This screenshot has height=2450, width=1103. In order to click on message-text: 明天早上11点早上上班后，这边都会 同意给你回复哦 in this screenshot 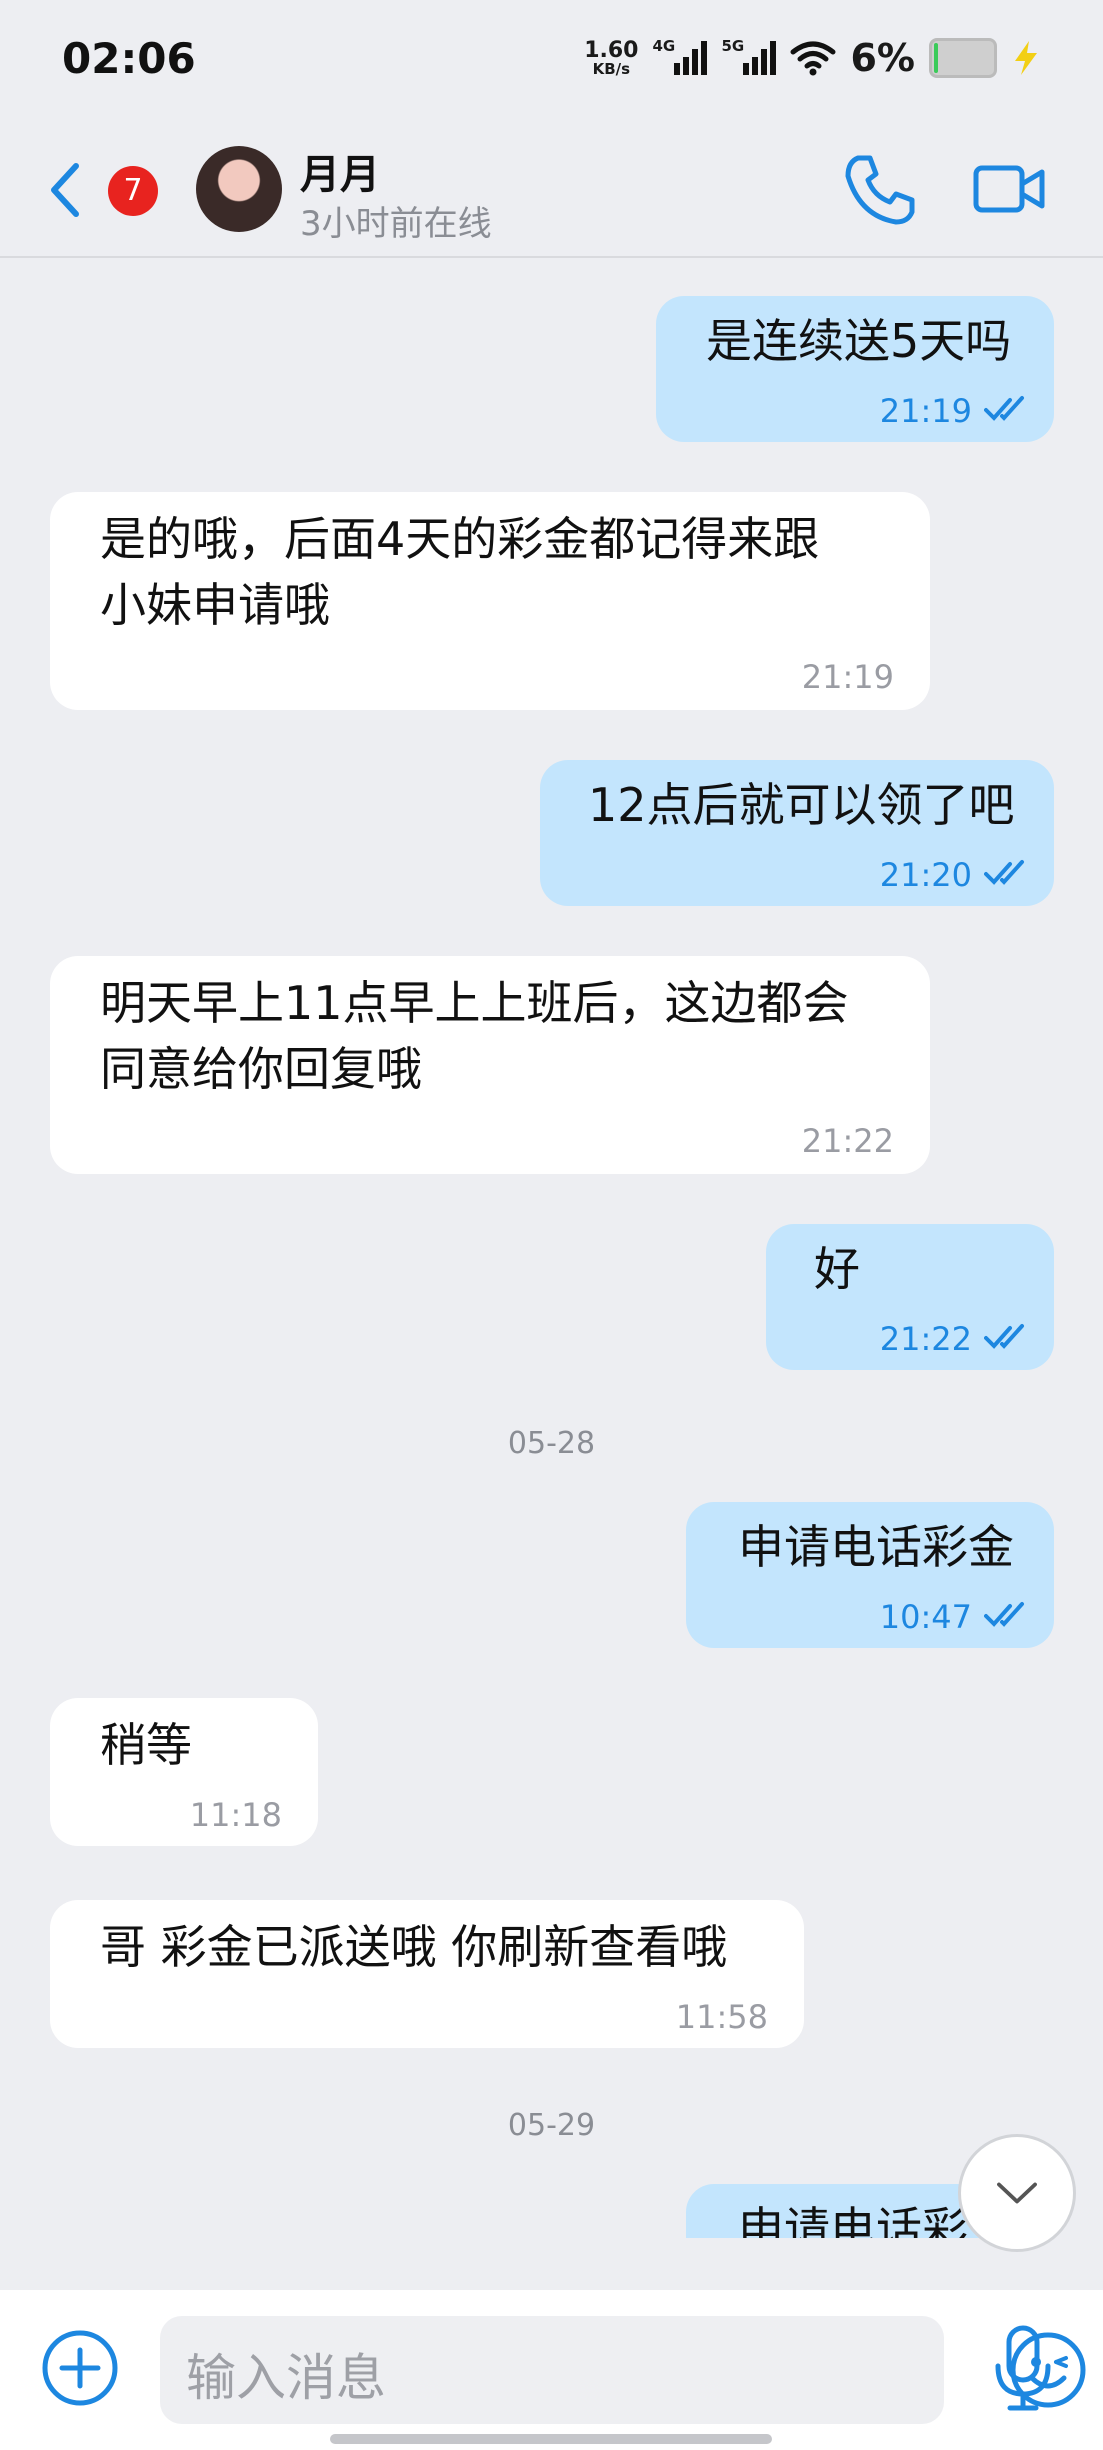, I will do `click(474, 1036)`.